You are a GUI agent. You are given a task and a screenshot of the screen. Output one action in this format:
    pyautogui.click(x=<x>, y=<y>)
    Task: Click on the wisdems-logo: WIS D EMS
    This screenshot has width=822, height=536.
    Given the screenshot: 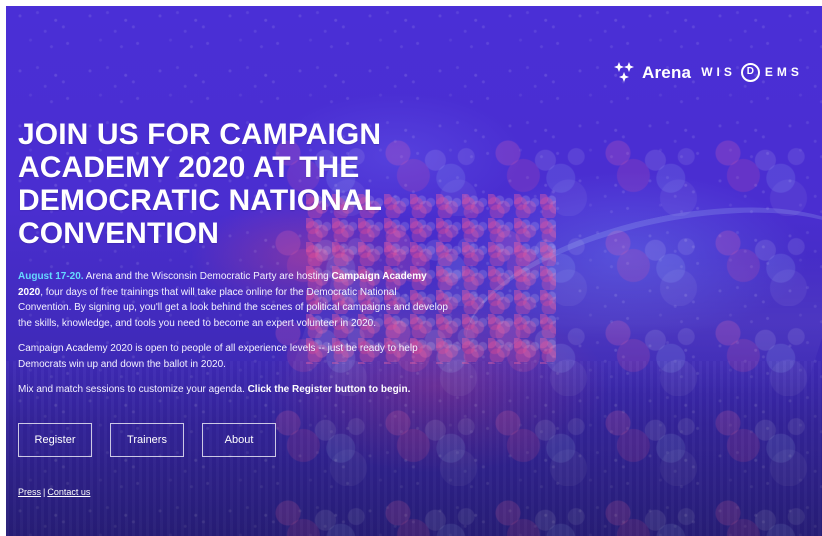 What is the action you would take?
    pyautogui.click(x=752, y=72)
    